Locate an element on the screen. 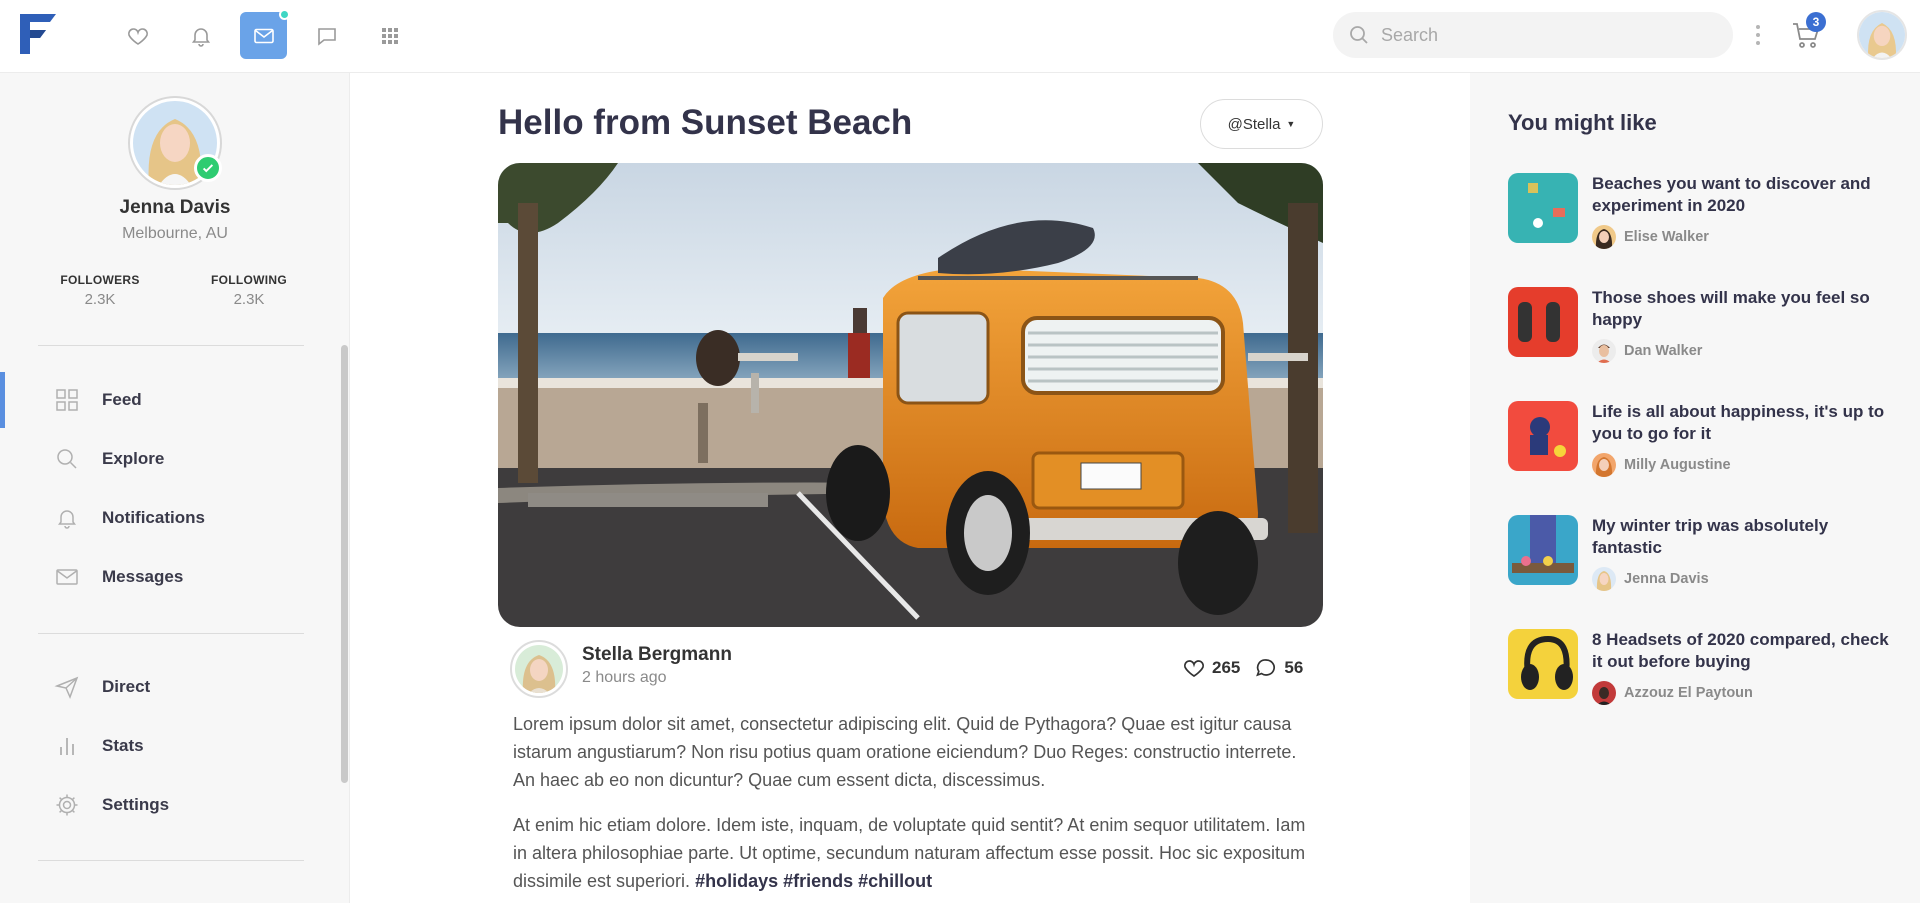 The height and width of the screenshot is (903, 1920). gear-icon is located at coordinates (67, 805).